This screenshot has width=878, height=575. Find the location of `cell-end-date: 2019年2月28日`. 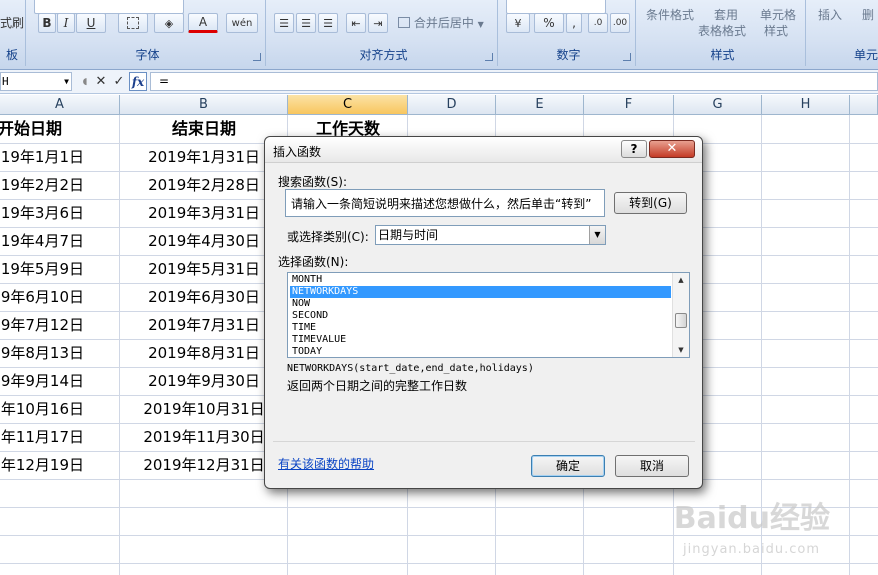

cell-end-date: 2019年2月28日 is located at coordinates (204, 185).